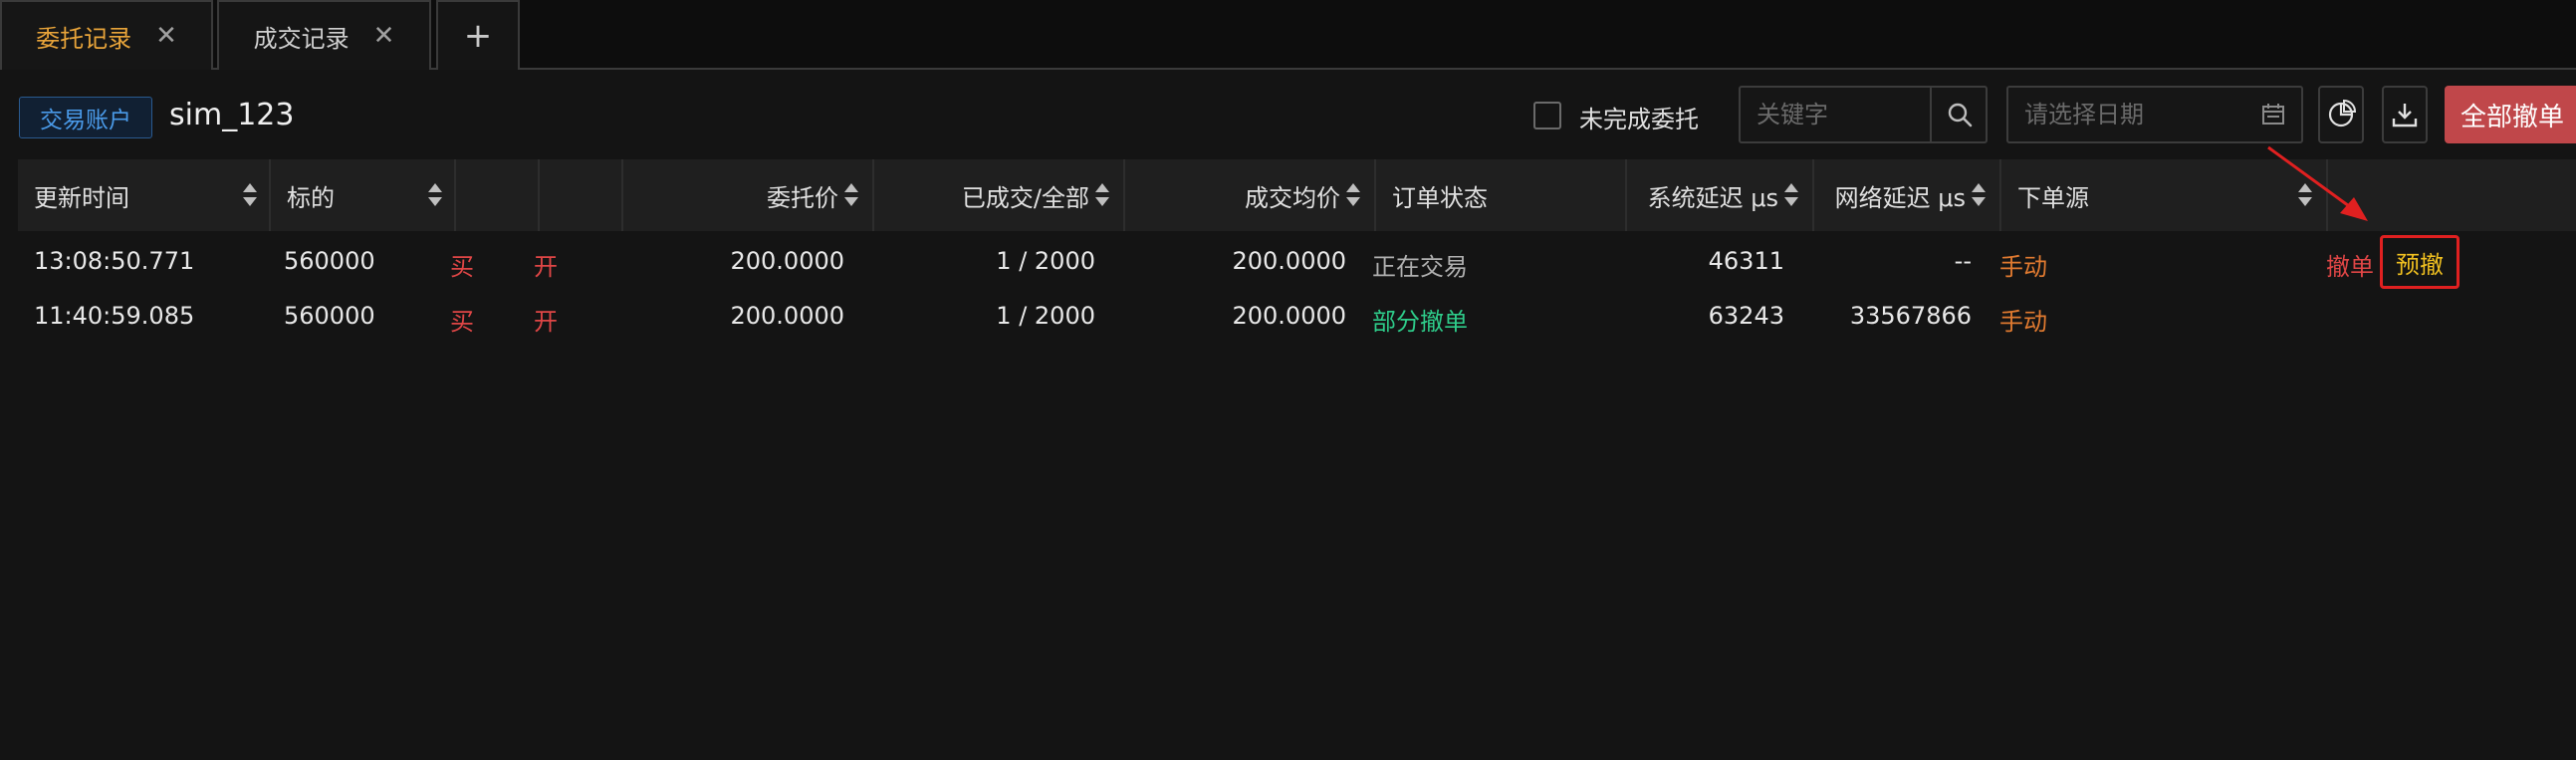 The height and width of the screenshot is (760, 2576). What do you see at coordinates (2317, 183) in the screenshot?
I see `annotation-arrow-icon` at bounding box center [2317, 183].